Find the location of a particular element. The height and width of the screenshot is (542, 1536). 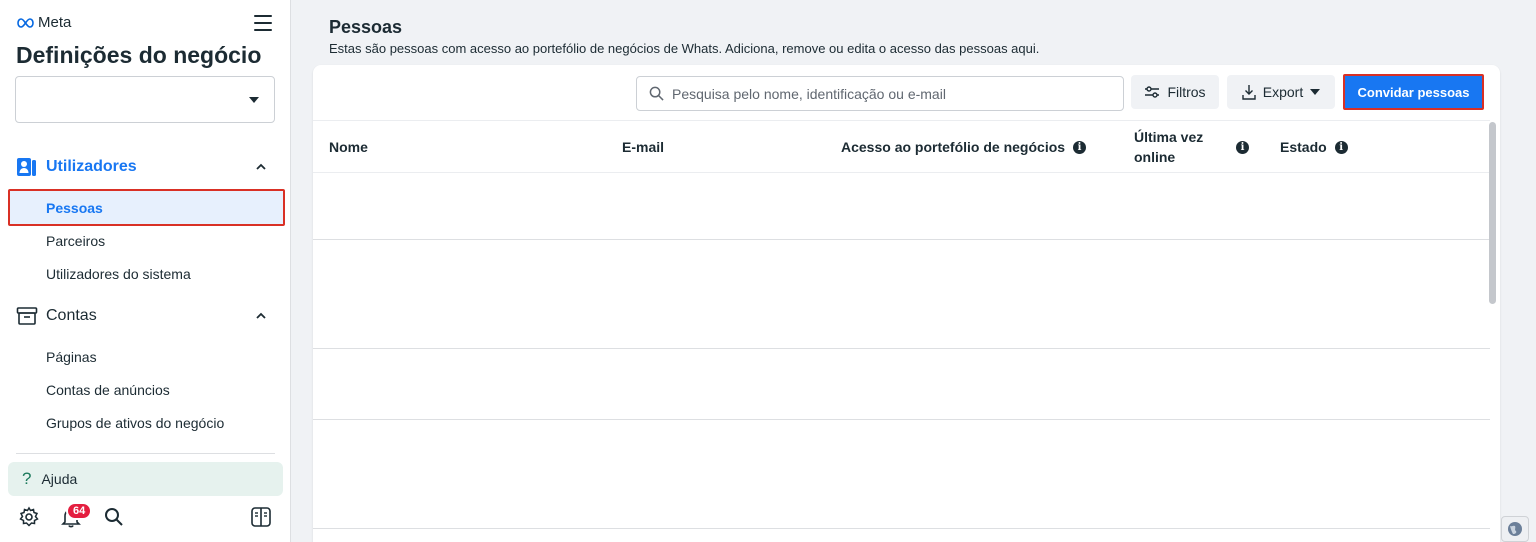

hamburger-menu-icon is located at coordinates (263, 23).